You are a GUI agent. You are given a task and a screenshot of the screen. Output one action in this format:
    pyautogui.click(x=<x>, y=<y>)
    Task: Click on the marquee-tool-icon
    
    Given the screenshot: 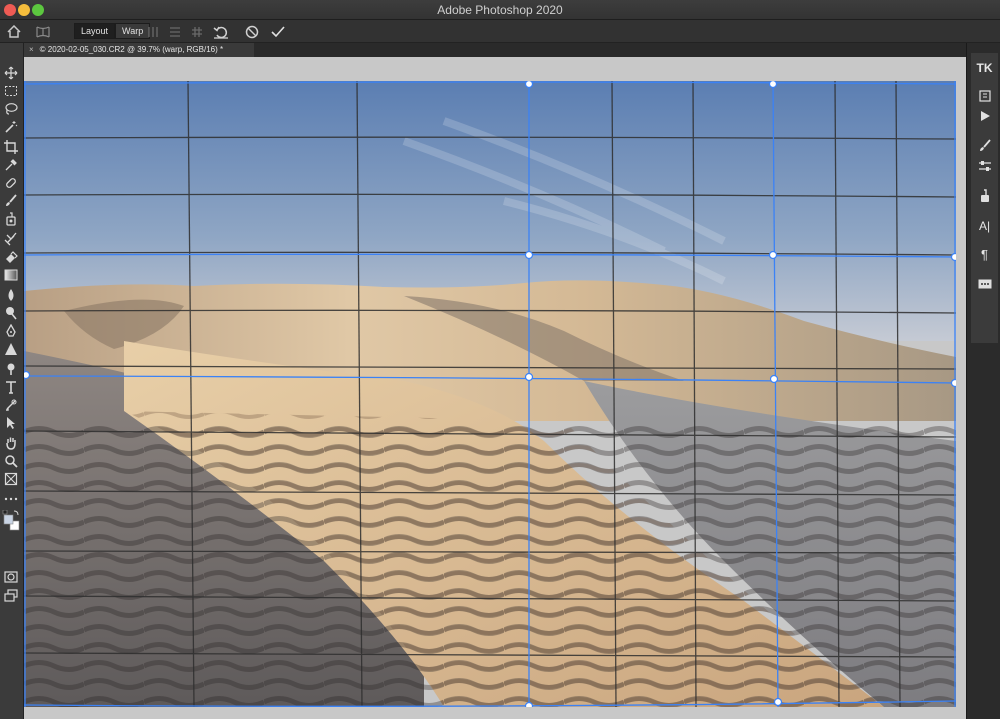 What is the action you would take?
    pyautogui.click(x=11, y=91)
    